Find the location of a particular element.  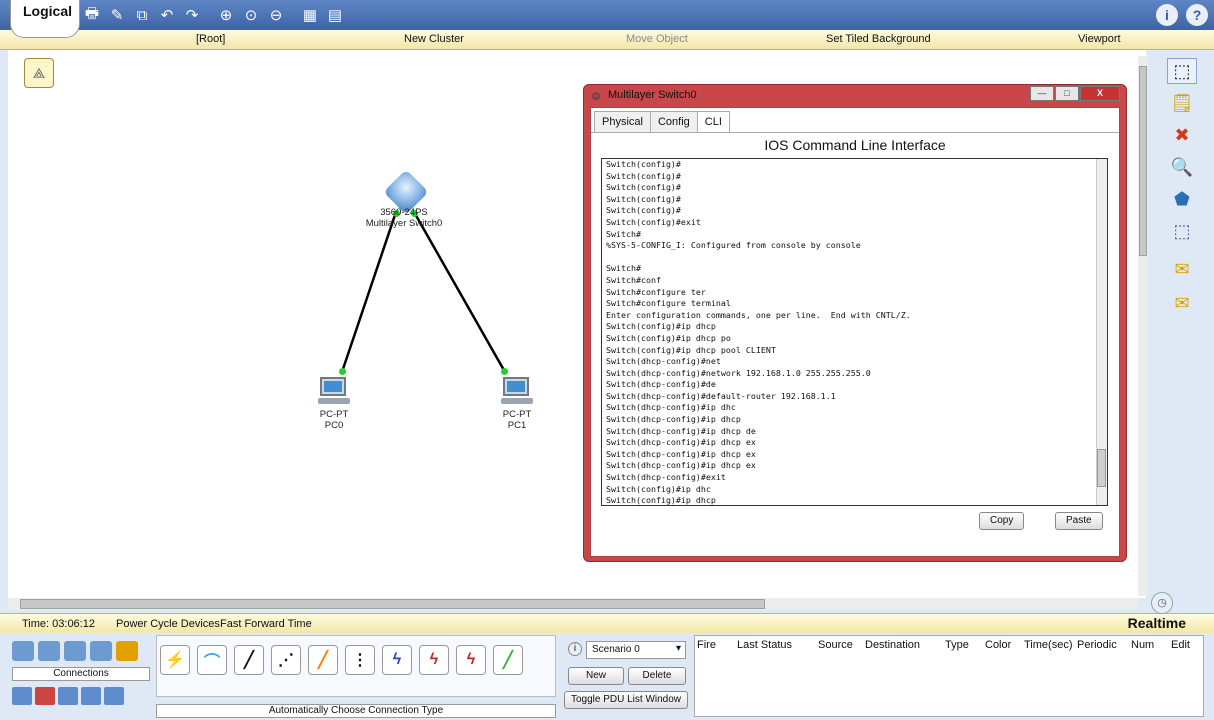

toggle-pdu-list-button: Toggle PDU List Window is located at coordinates (626, 700).